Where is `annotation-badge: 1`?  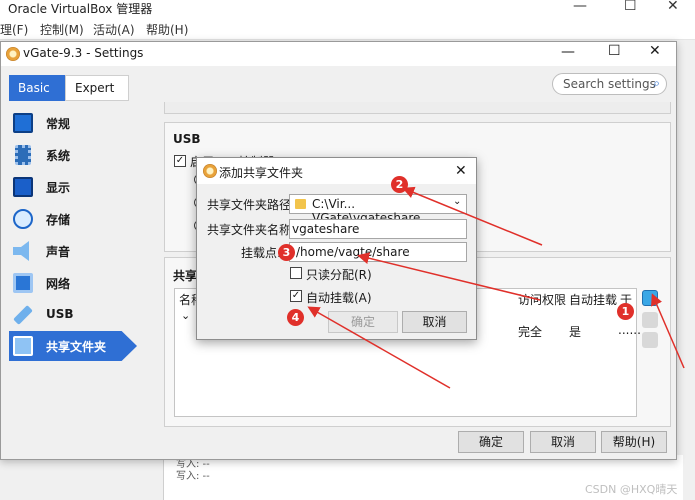 annotation-badge: 1 is located at coordinates (625, 311).